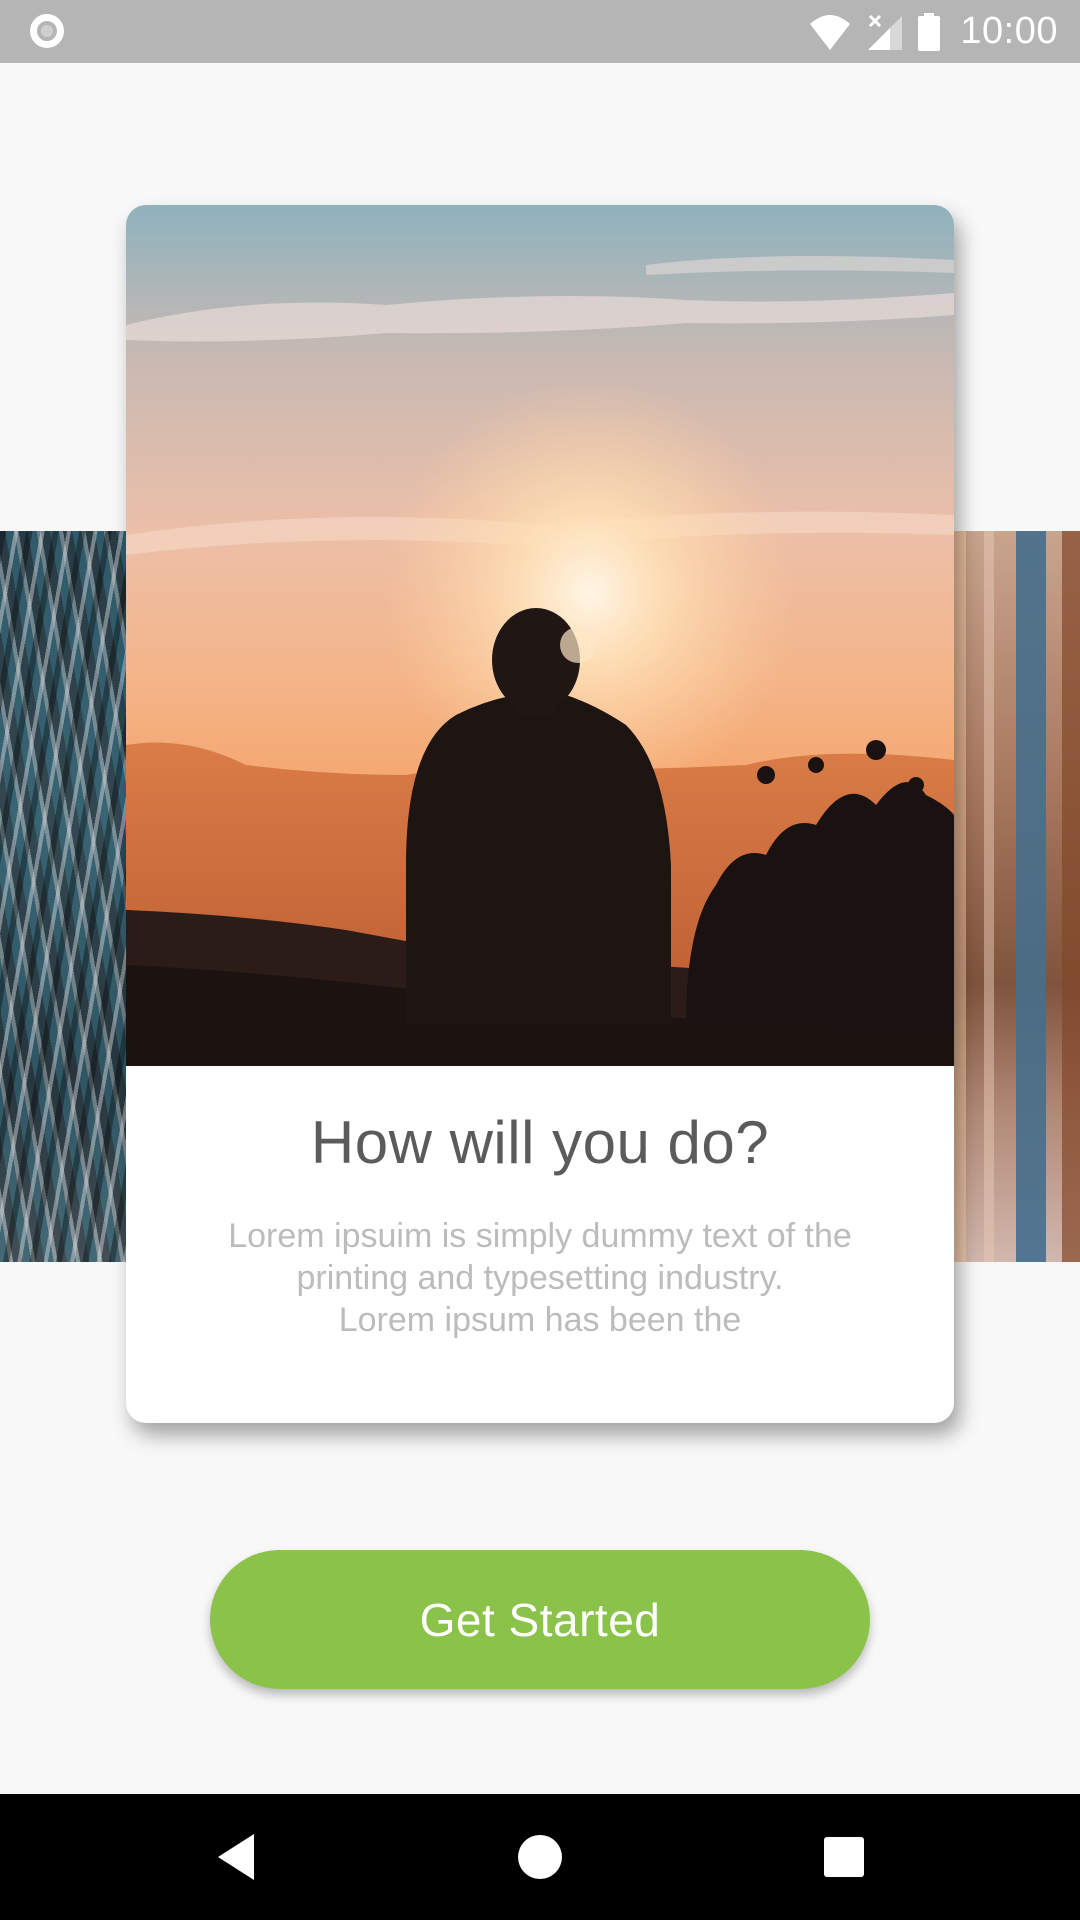 This screenshot has height=1920, width=1080. Describe the element at coordinates (540, 1142) in the screenshot. I see `card-title: How will you do?` at that location.